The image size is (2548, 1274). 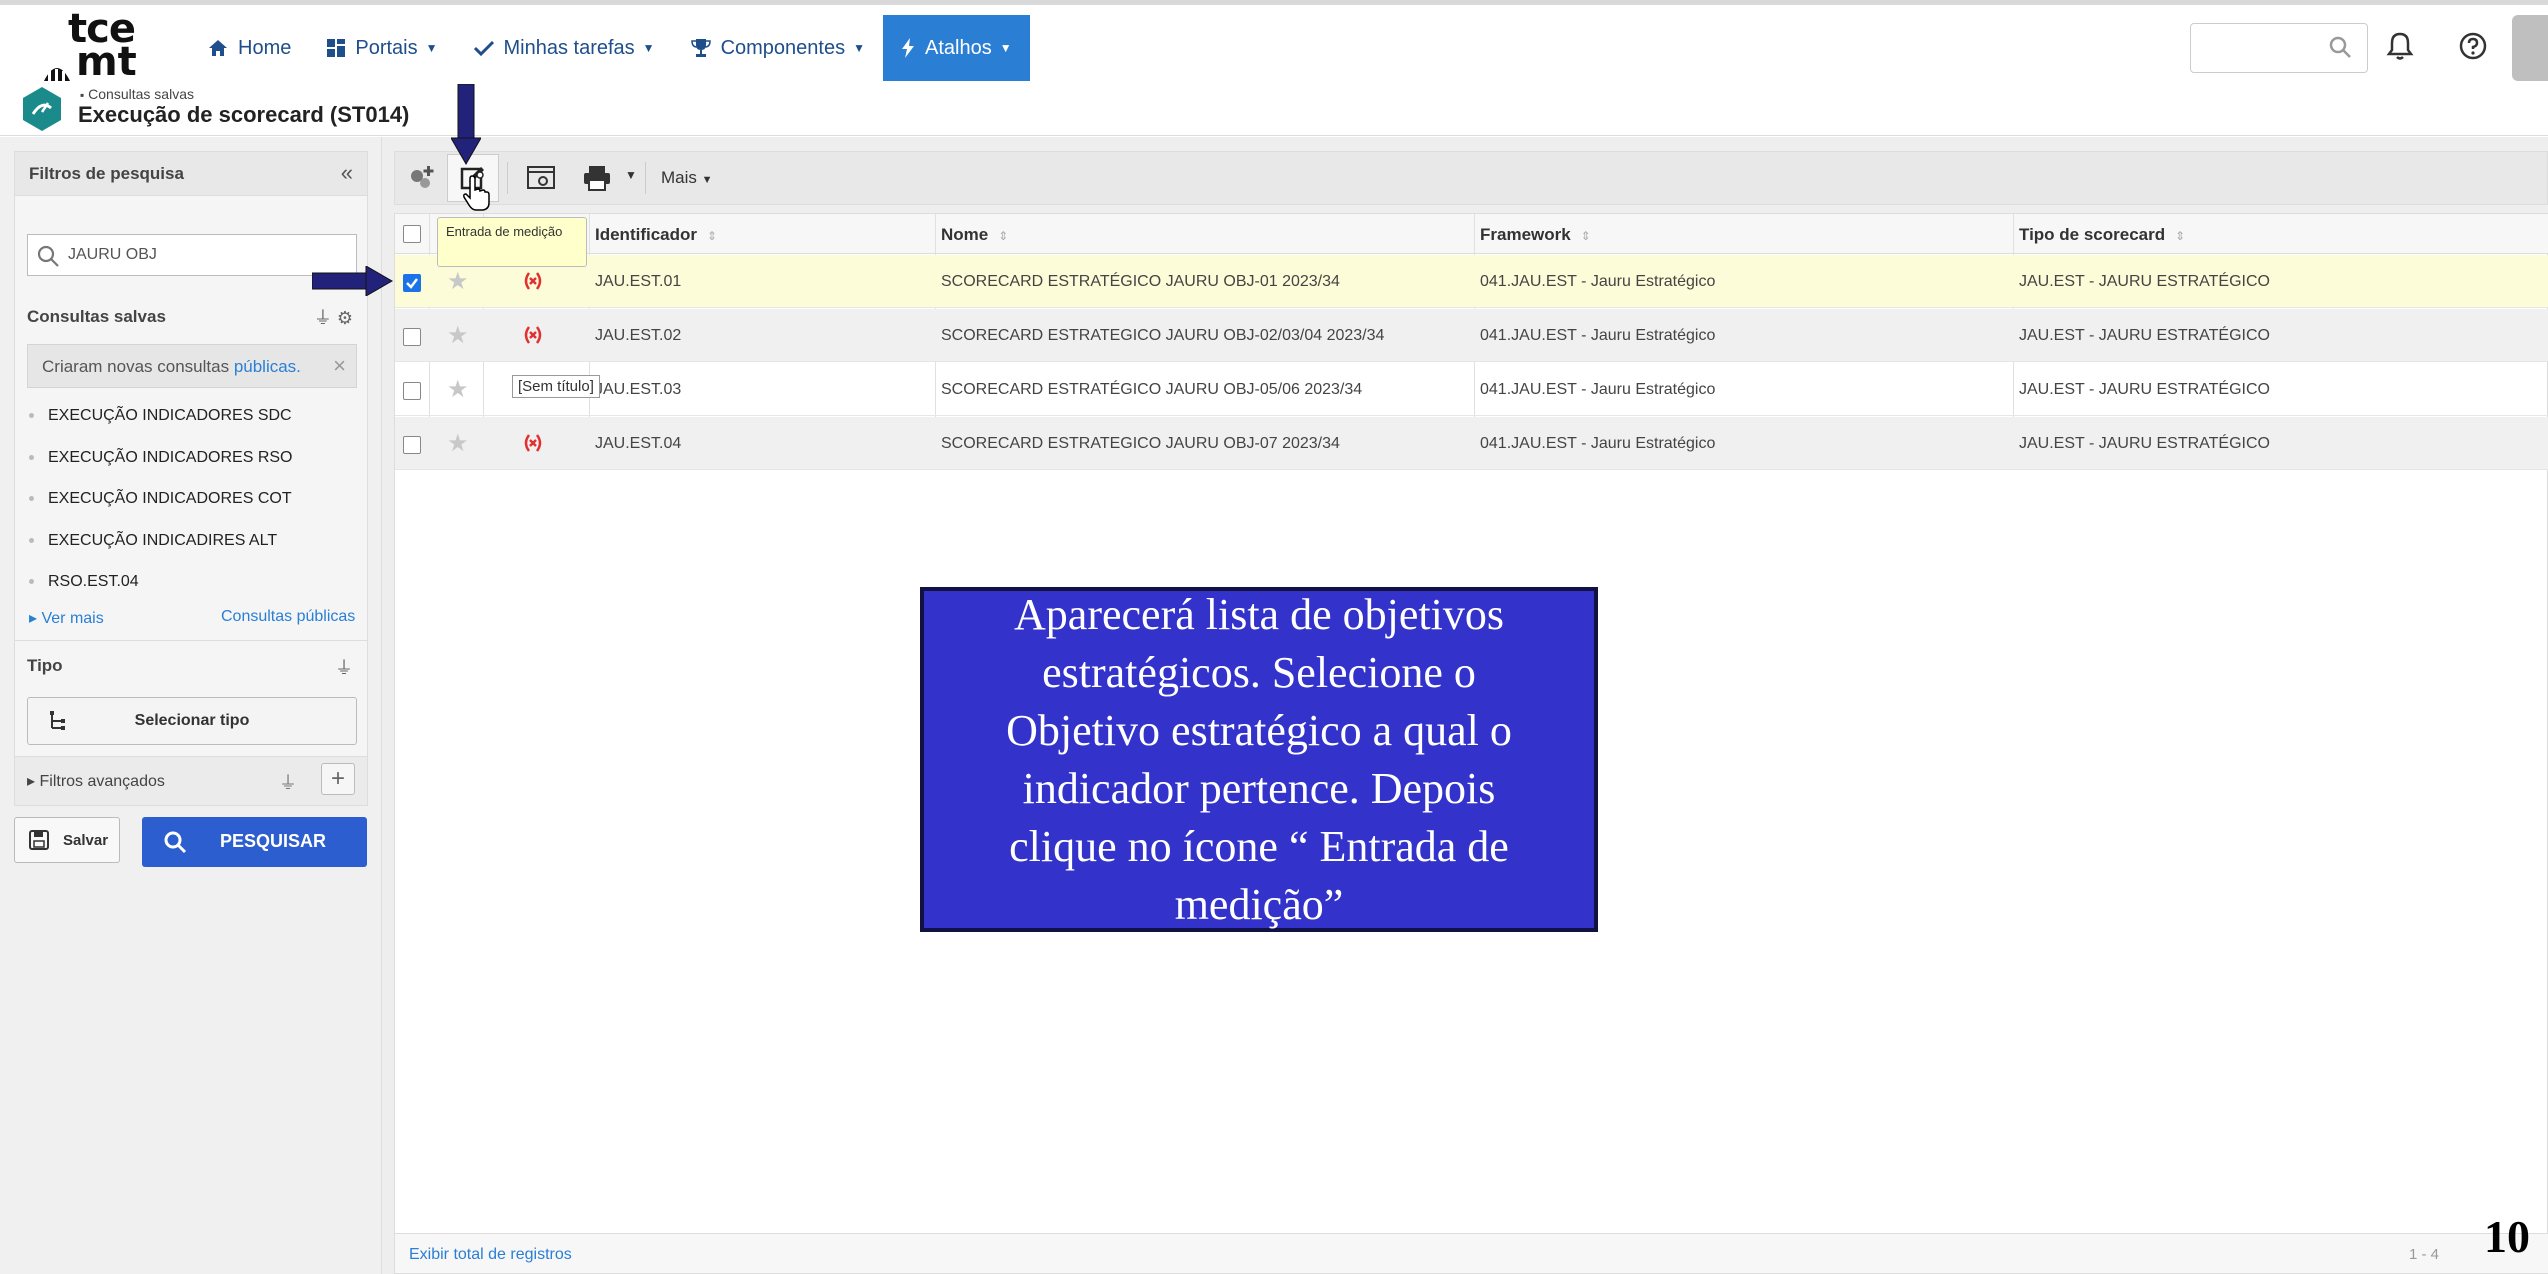 I want to click on global-search-input, so click(x=2279, y=48).